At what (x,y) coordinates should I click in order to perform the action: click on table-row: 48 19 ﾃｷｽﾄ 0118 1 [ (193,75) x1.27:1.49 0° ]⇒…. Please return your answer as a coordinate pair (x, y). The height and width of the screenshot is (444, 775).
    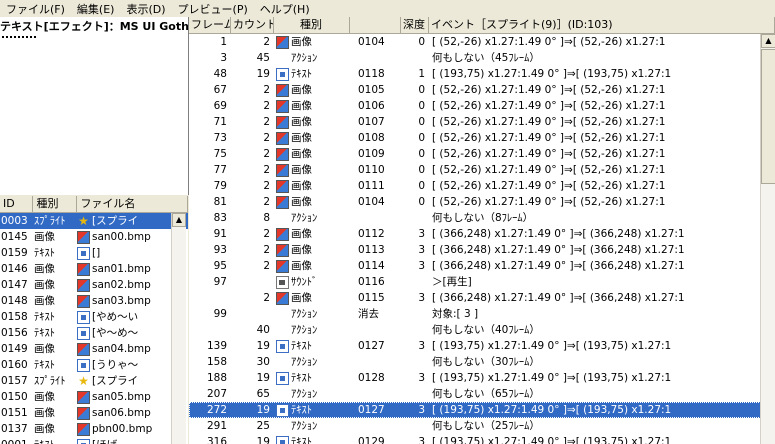
    Looking at the image, I should click on (482, 74).